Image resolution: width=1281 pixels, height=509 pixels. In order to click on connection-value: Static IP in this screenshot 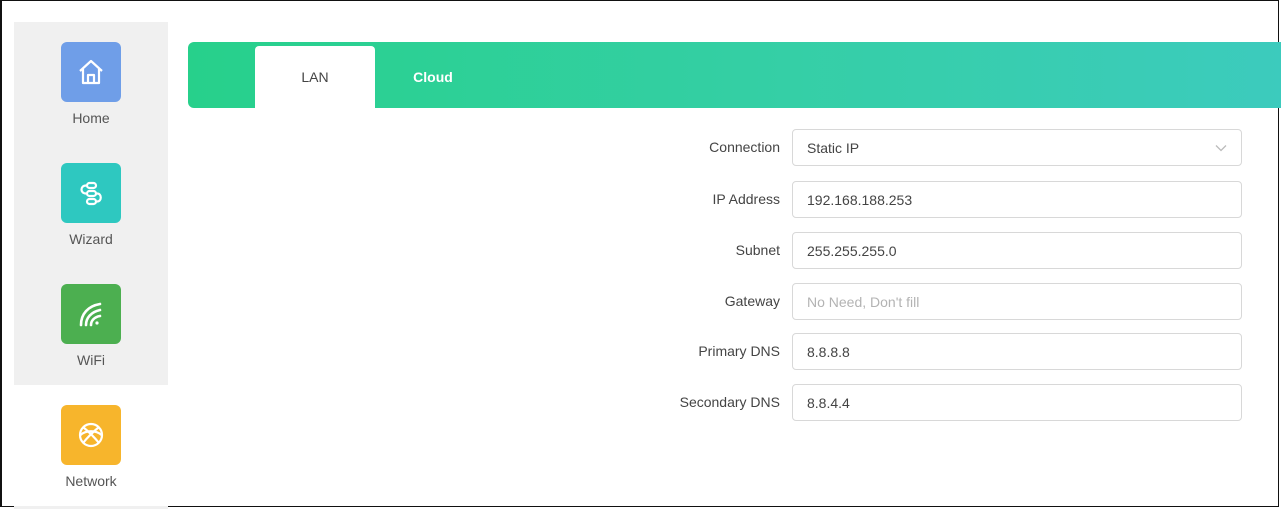, I will do `click(833, 147)`.